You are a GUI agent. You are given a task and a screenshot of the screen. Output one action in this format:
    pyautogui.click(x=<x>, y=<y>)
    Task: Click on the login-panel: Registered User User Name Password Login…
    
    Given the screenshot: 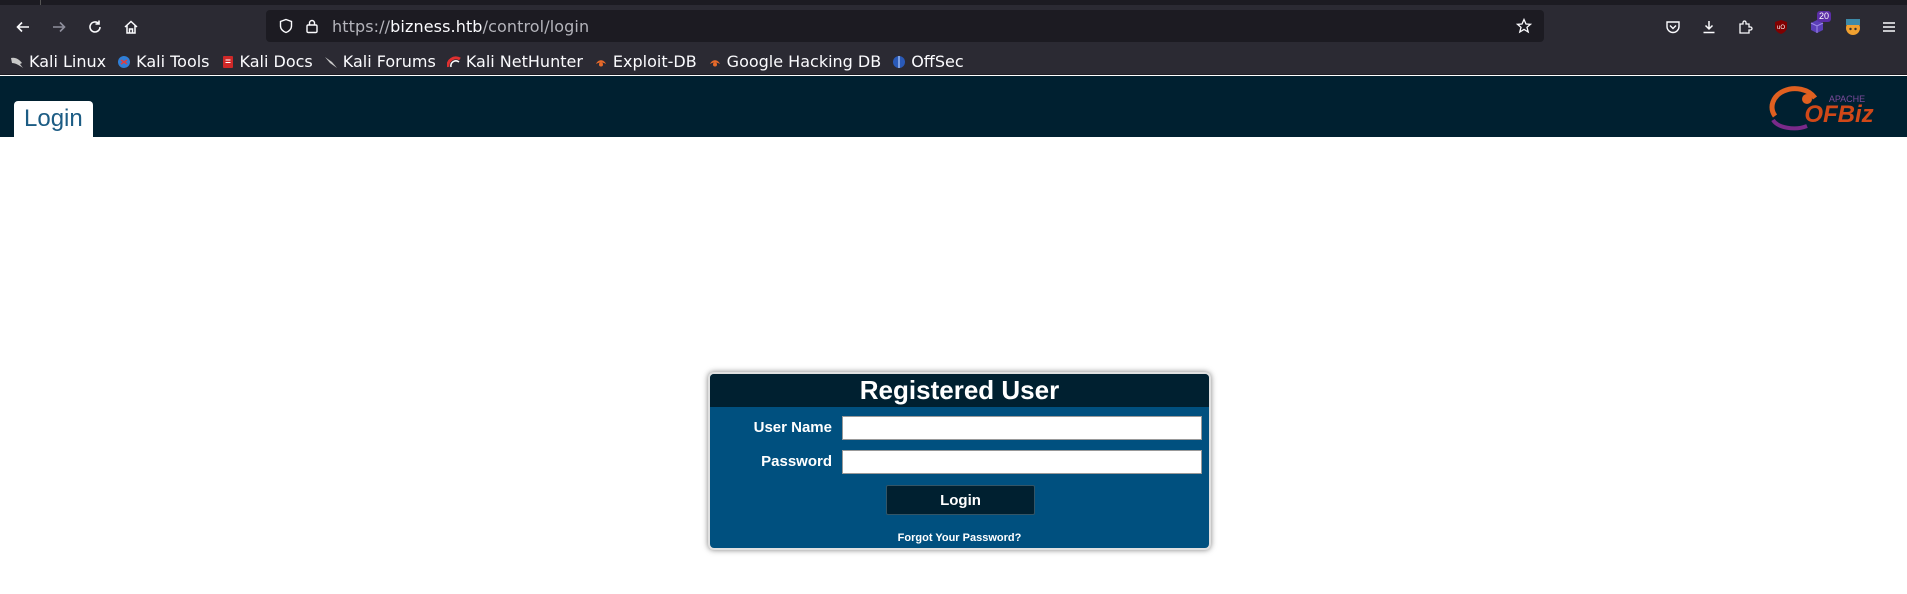 What is the action you would take?
    pyautogui.click(x=959, y=461)
    